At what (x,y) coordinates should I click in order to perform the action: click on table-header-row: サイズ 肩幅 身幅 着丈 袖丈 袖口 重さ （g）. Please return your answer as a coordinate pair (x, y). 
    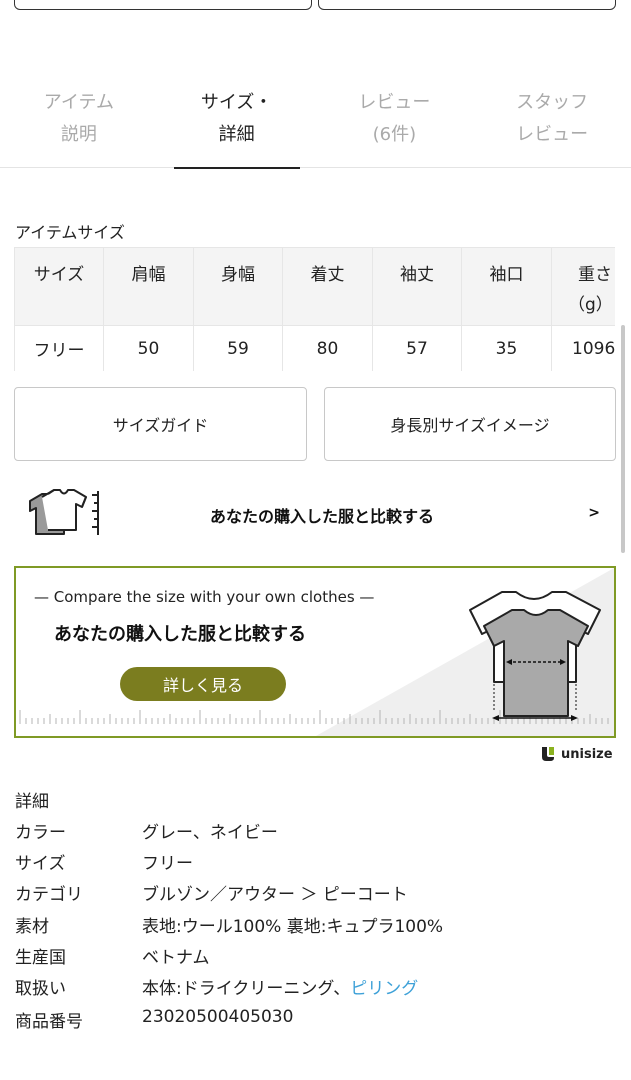
    Looking at the image, I should click on (314, 286).